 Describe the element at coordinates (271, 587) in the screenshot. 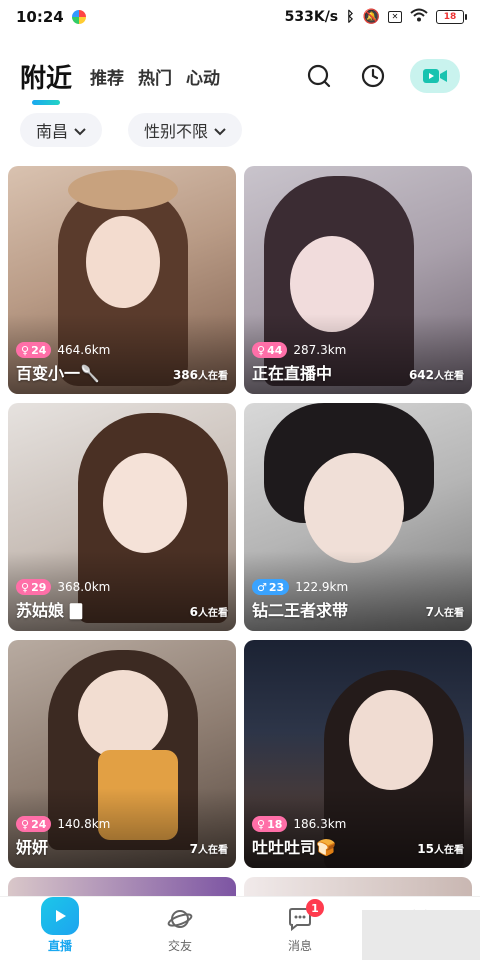

I see `age-badge: ♂ 23` at that location.